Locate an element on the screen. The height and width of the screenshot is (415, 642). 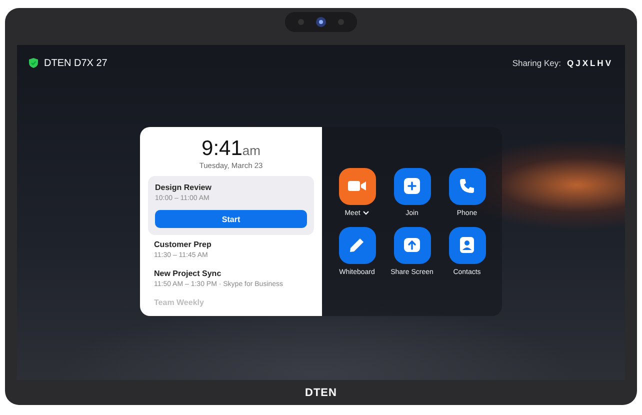
contact-card-icon is located at coordinates (467, 245).